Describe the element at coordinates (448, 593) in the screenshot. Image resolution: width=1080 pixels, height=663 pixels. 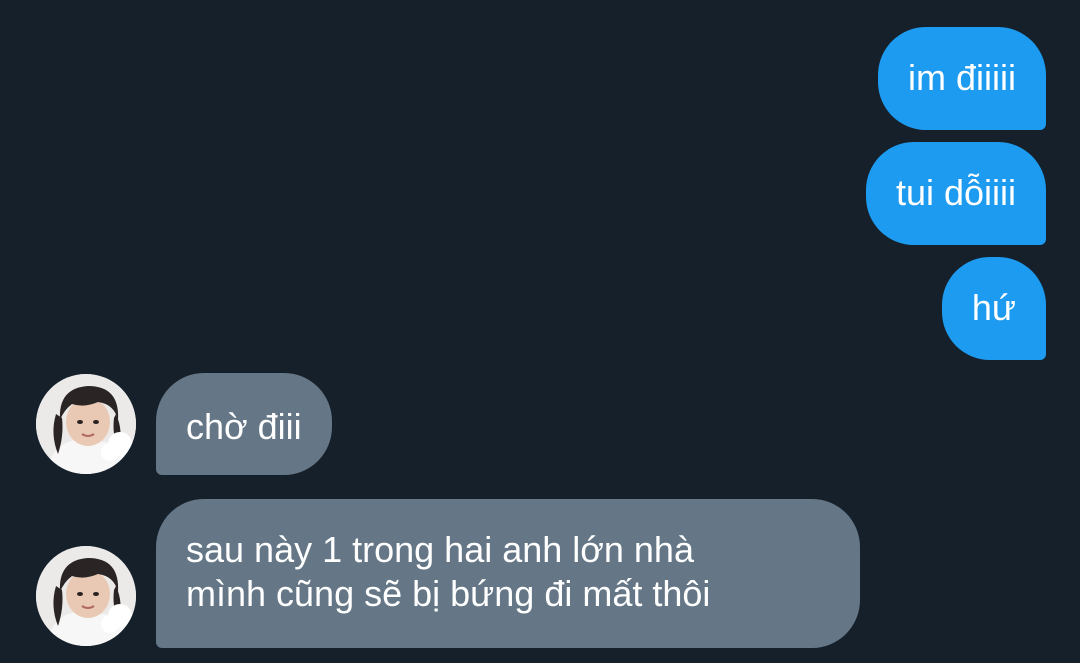
I see `message-text-line: mình cũng sẽ bị bứng đi mất thôi` at that location.